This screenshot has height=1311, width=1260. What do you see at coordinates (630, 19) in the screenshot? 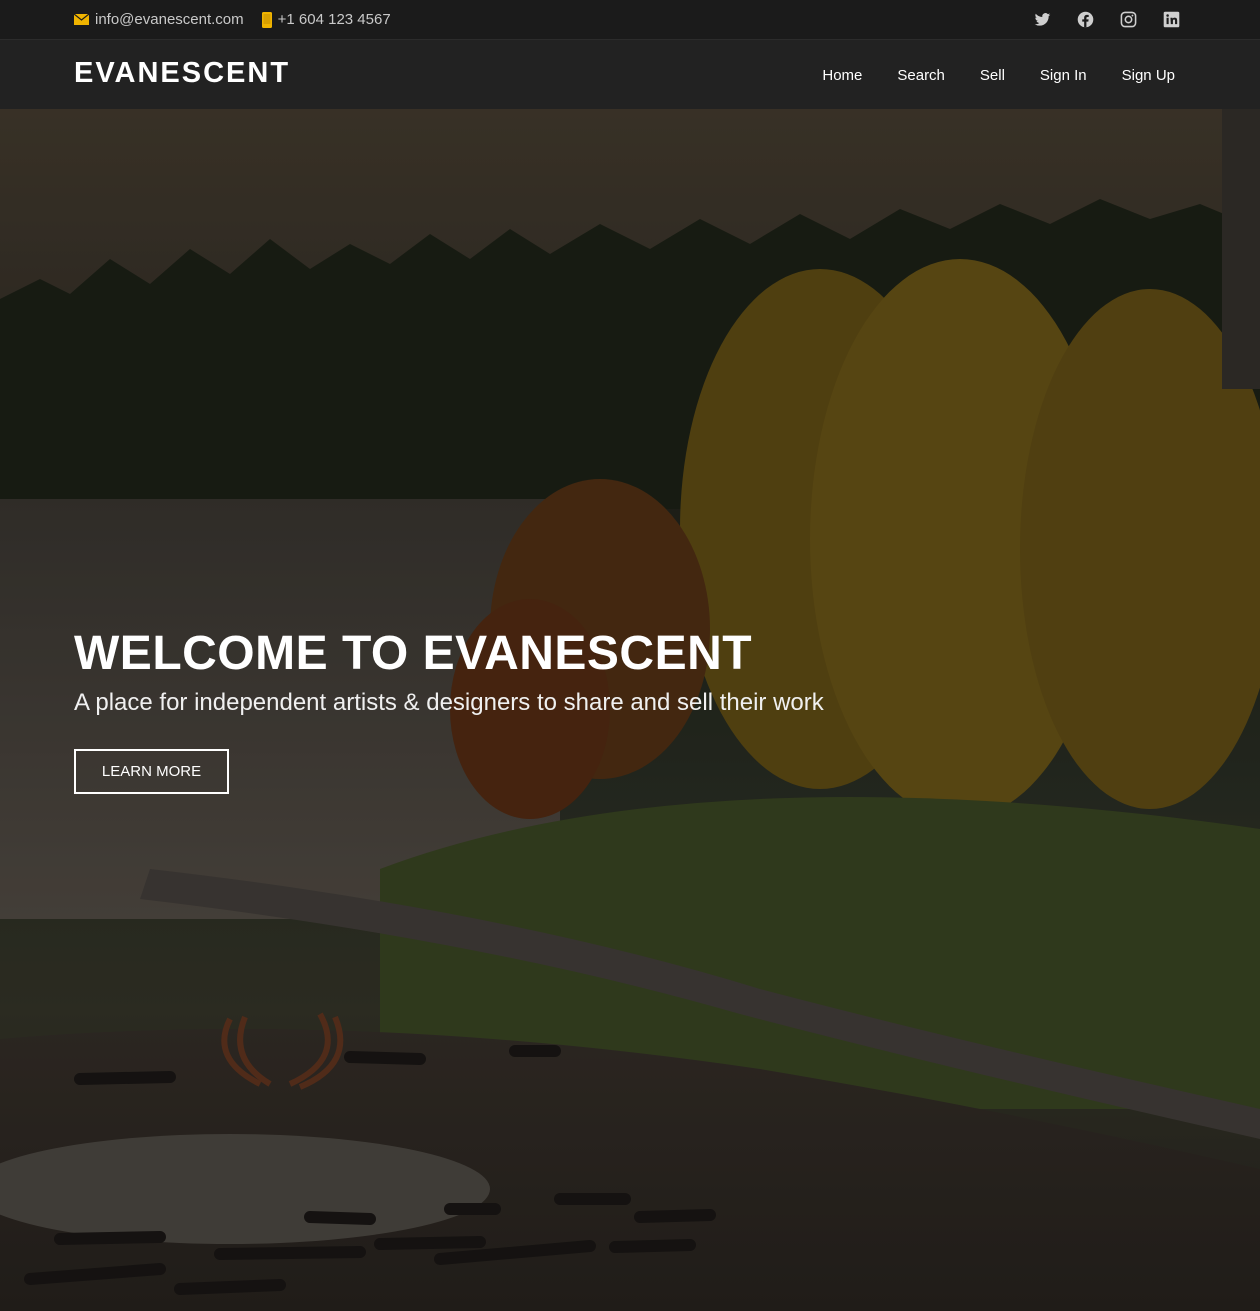
I see `top-bar: info@evanescent.com +1 604 123 4567` at bounding box center [630, 19].